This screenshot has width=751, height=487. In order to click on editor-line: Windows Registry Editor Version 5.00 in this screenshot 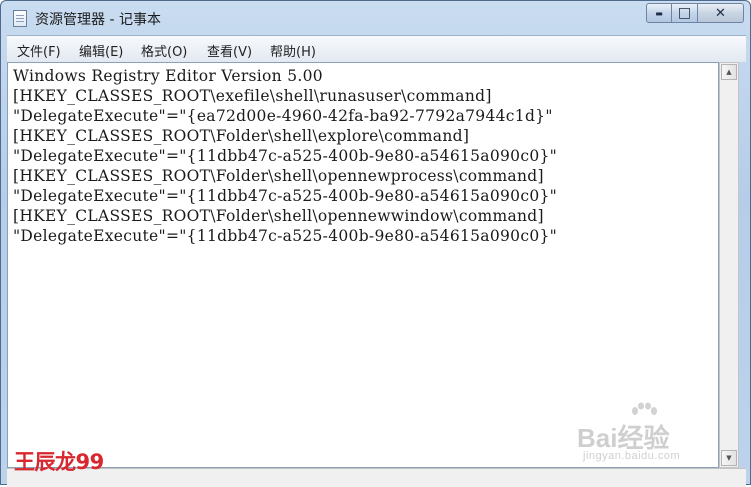, I will do `click(168, 76)`.